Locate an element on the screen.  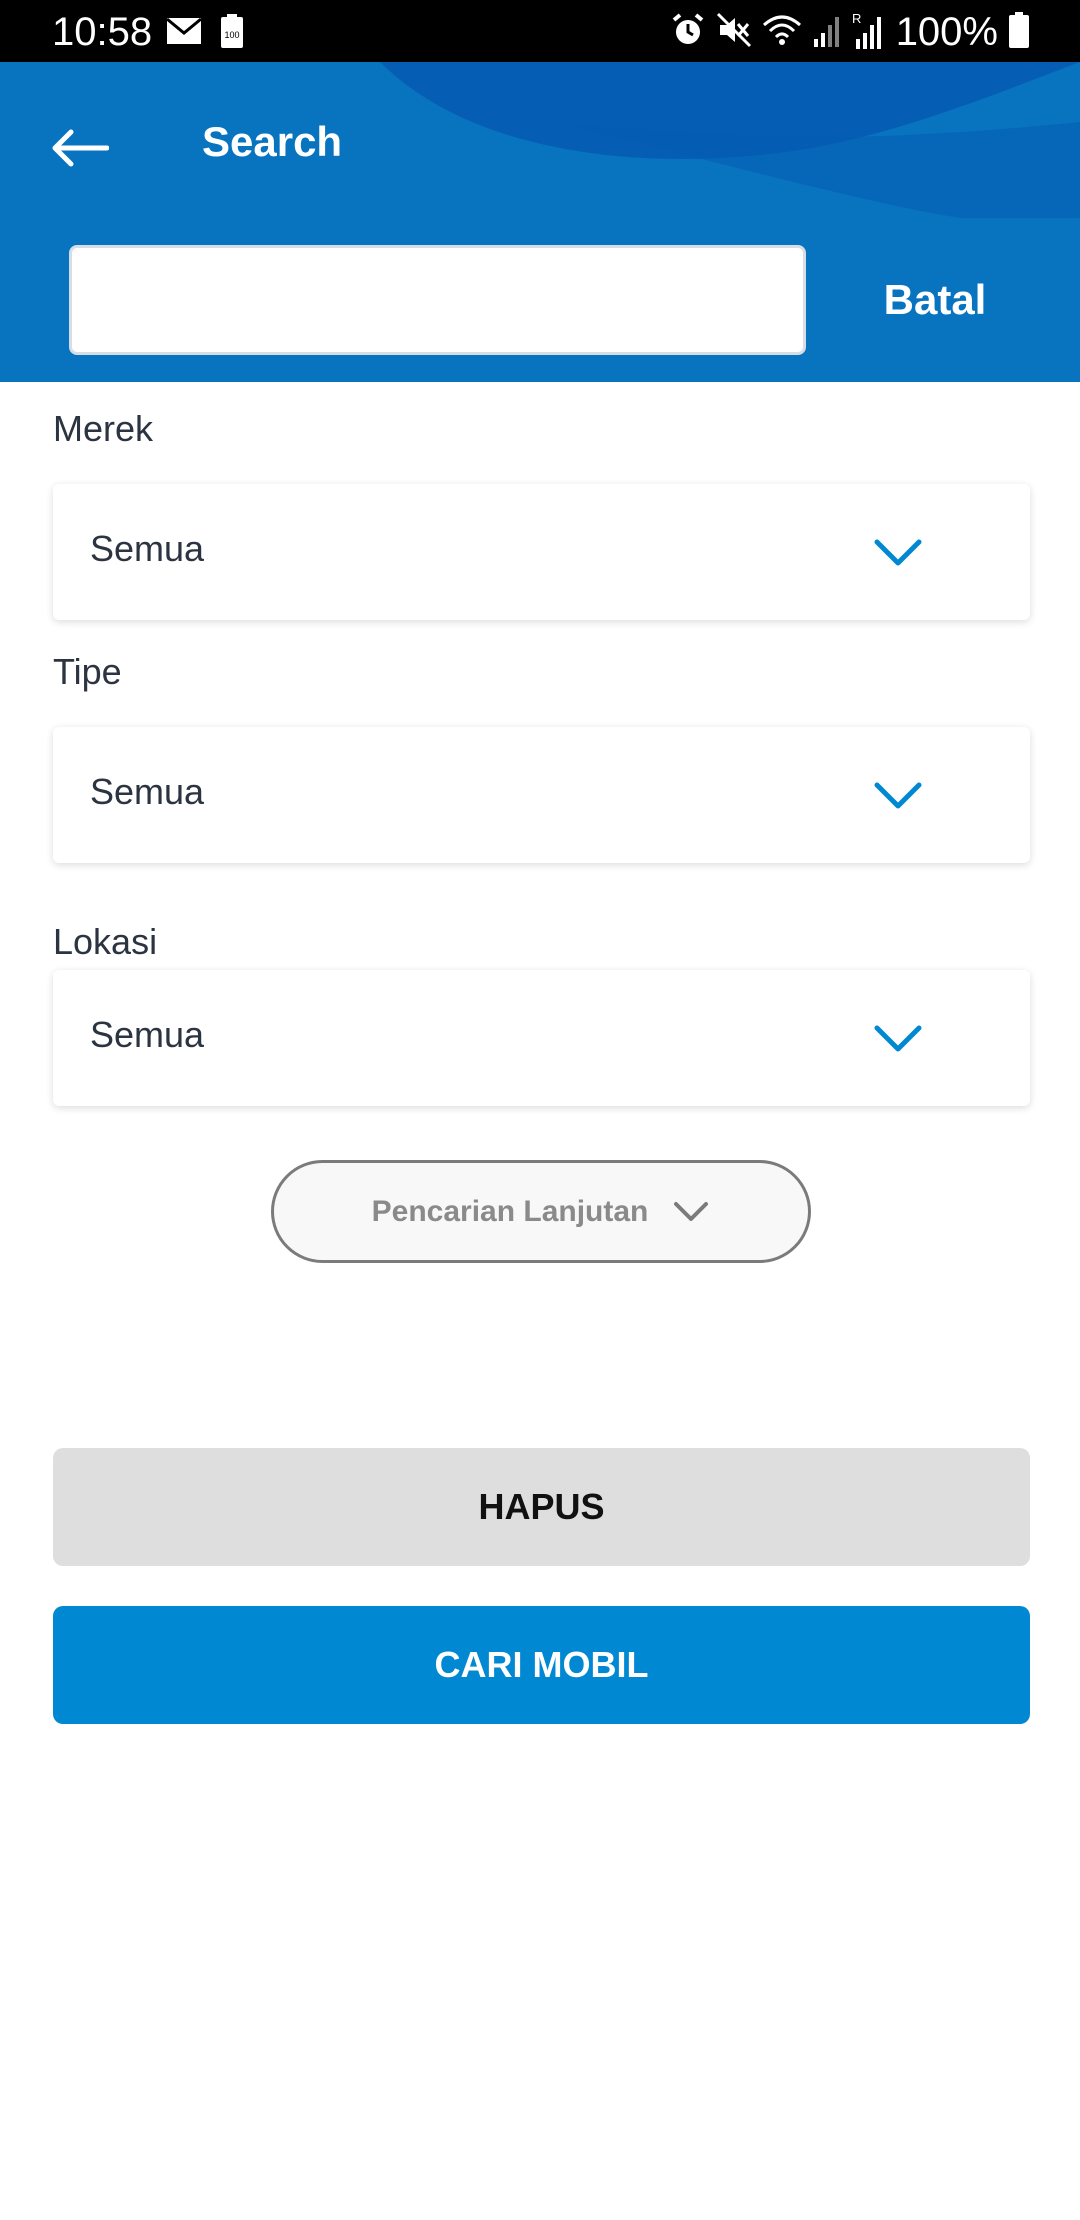
field-label-tipe: Tipe is located at coordinates (87, 671).